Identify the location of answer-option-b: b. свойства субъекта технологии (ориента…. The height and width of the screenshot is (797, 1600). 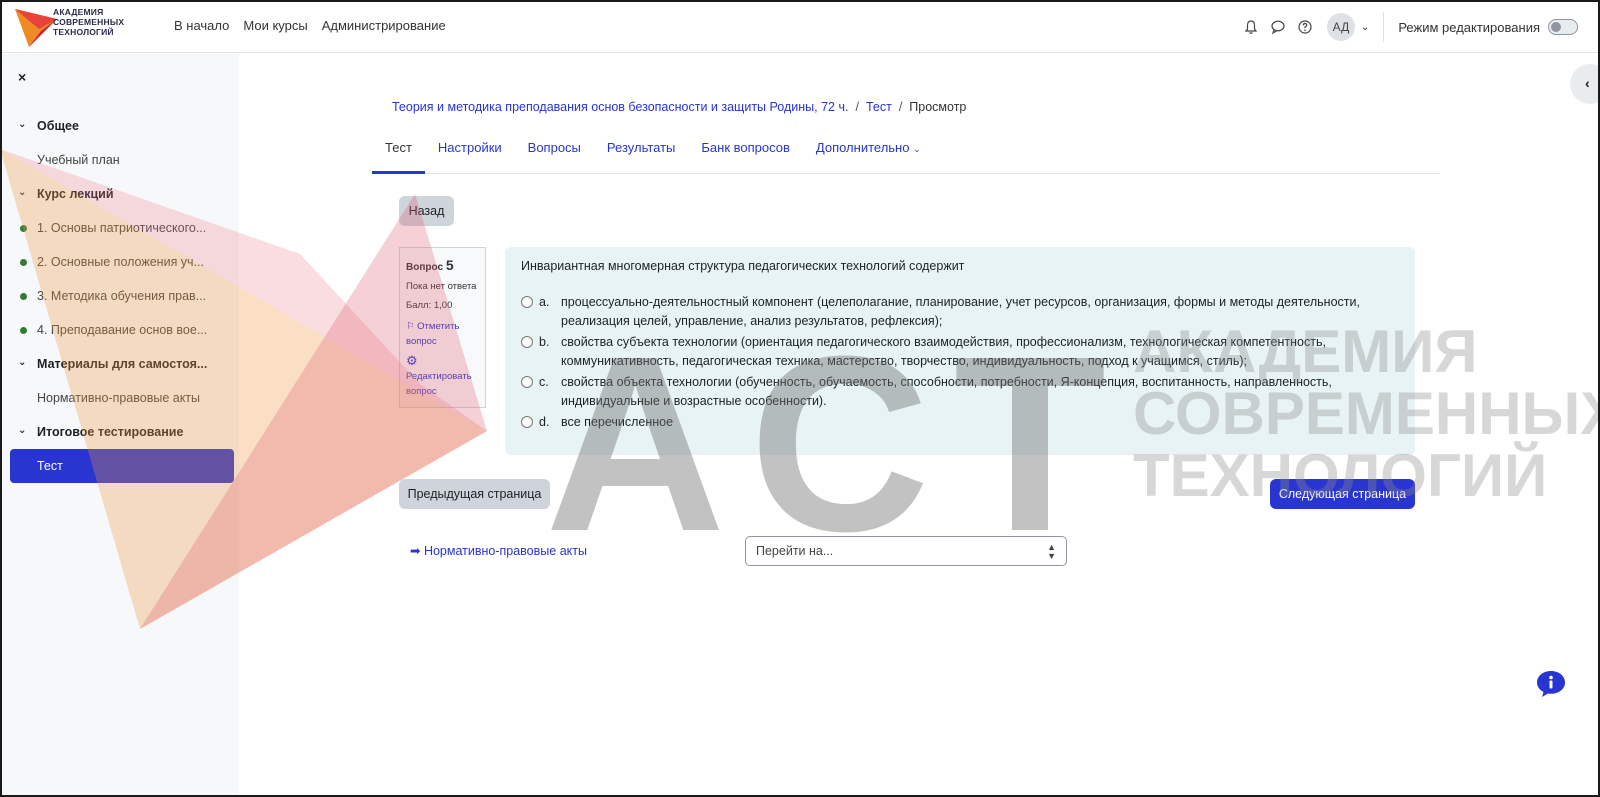
(960, 352).